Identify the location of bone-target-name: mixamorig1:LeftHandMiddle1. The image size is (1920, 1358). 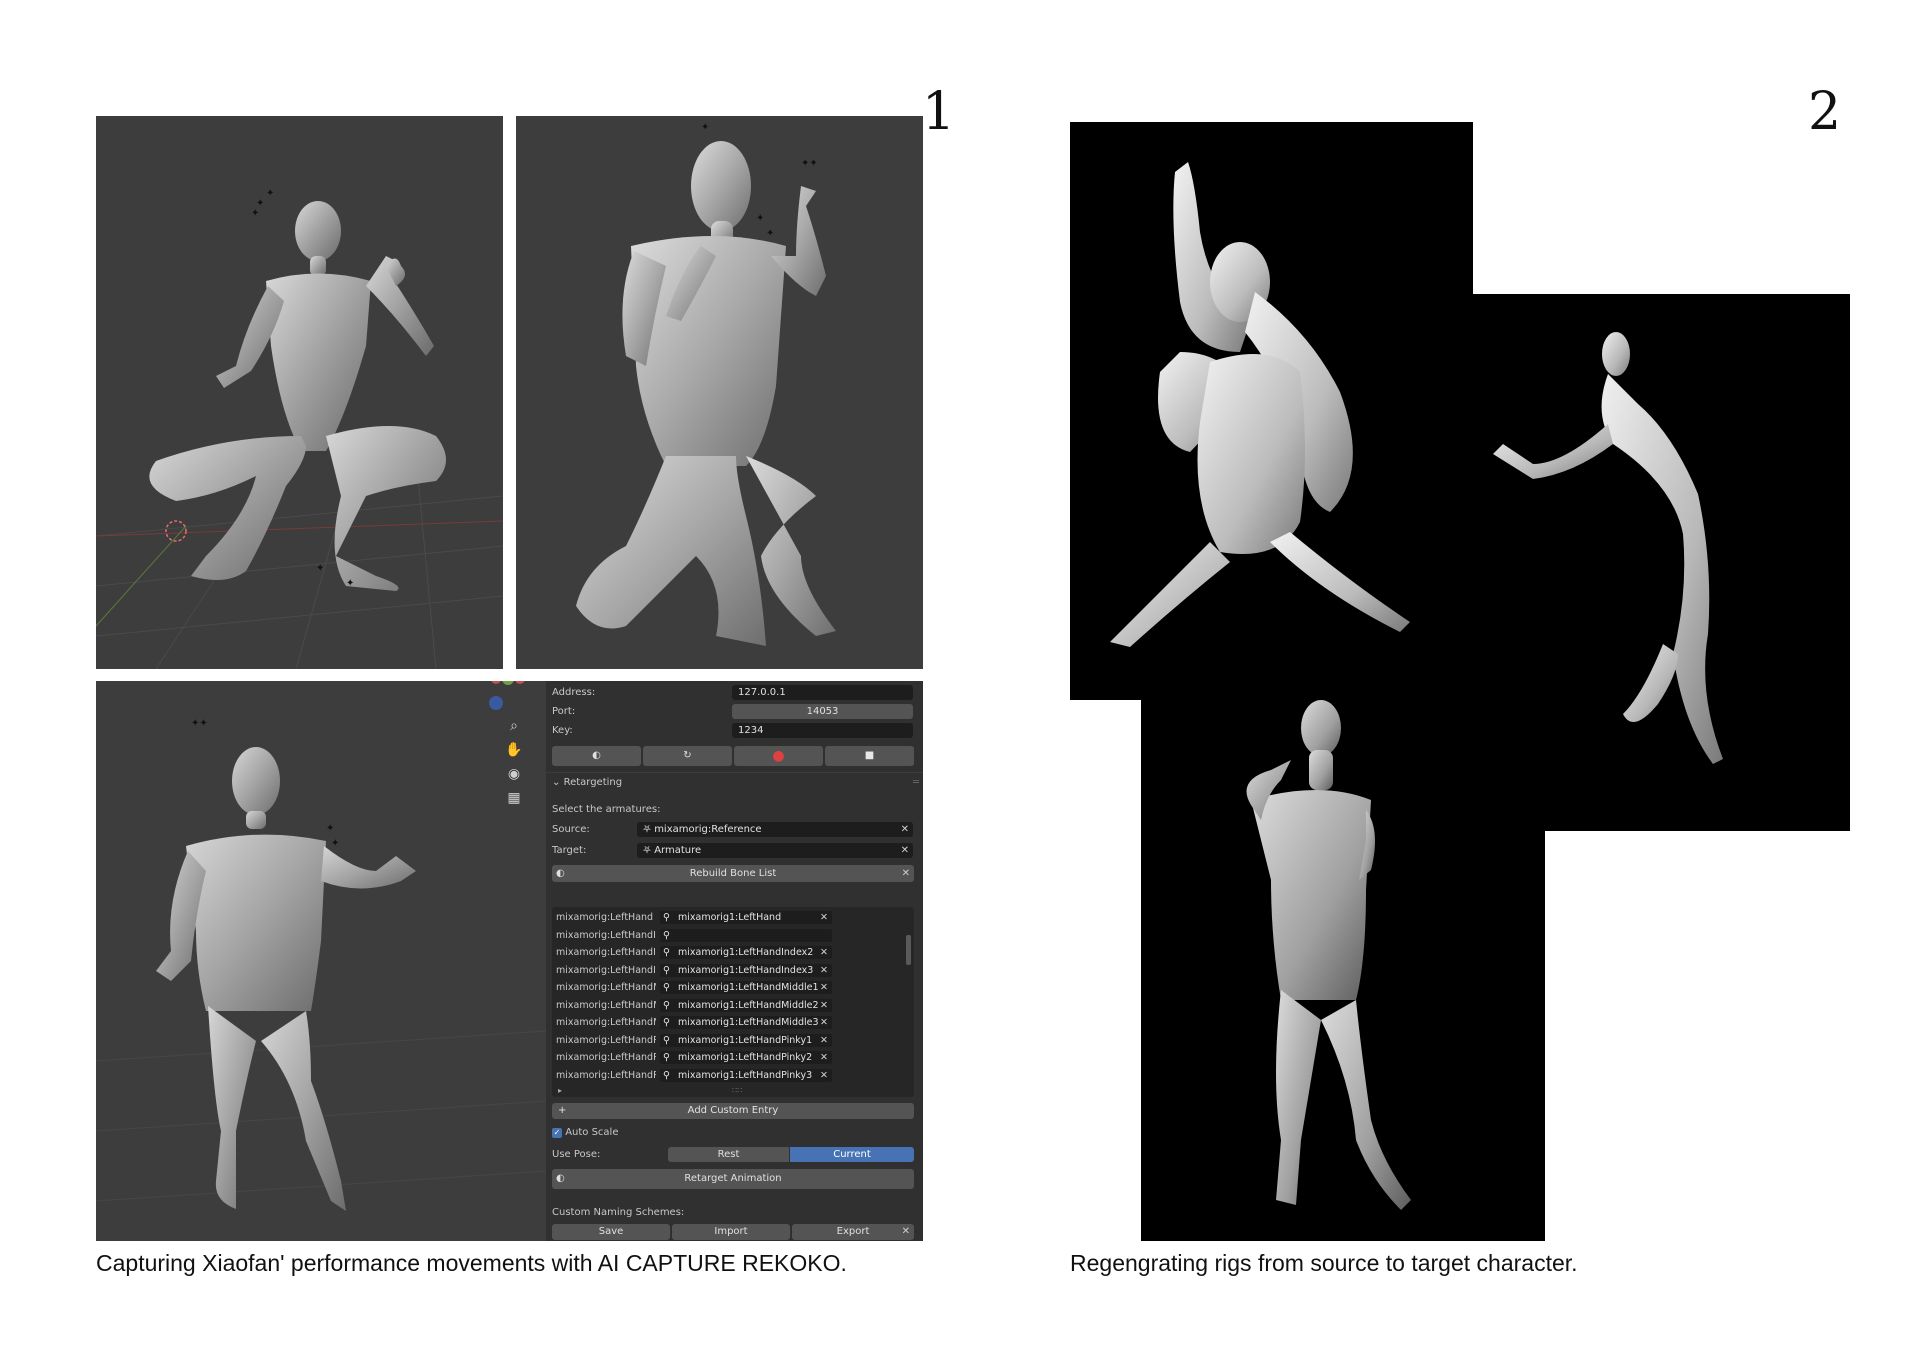
(748, 987).